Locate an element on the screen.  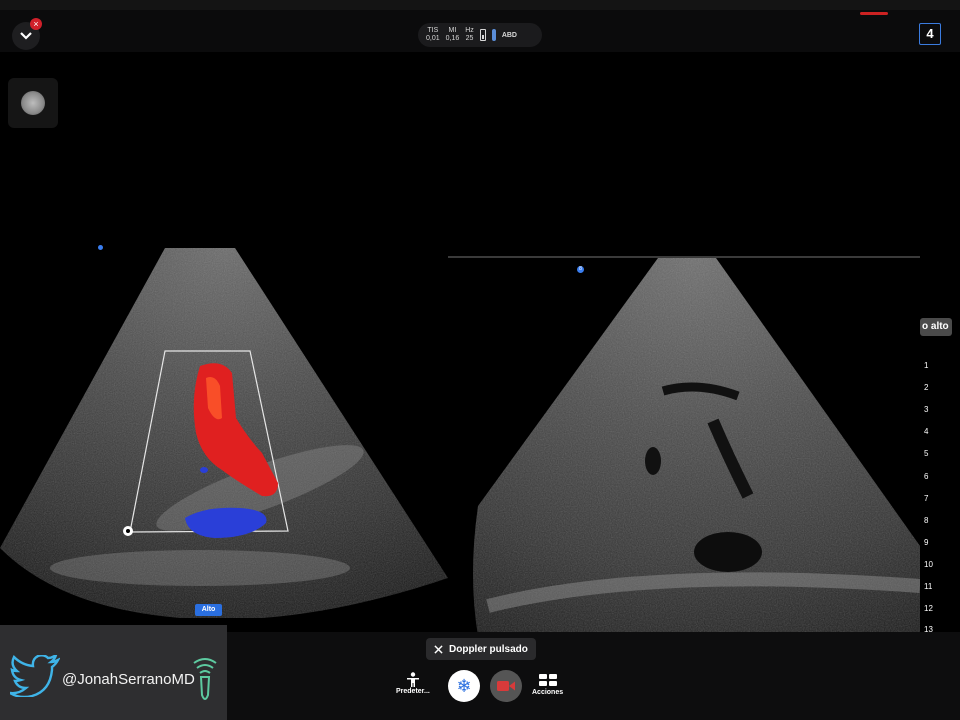
top-bar-edge is located at coordinates (480, 5).